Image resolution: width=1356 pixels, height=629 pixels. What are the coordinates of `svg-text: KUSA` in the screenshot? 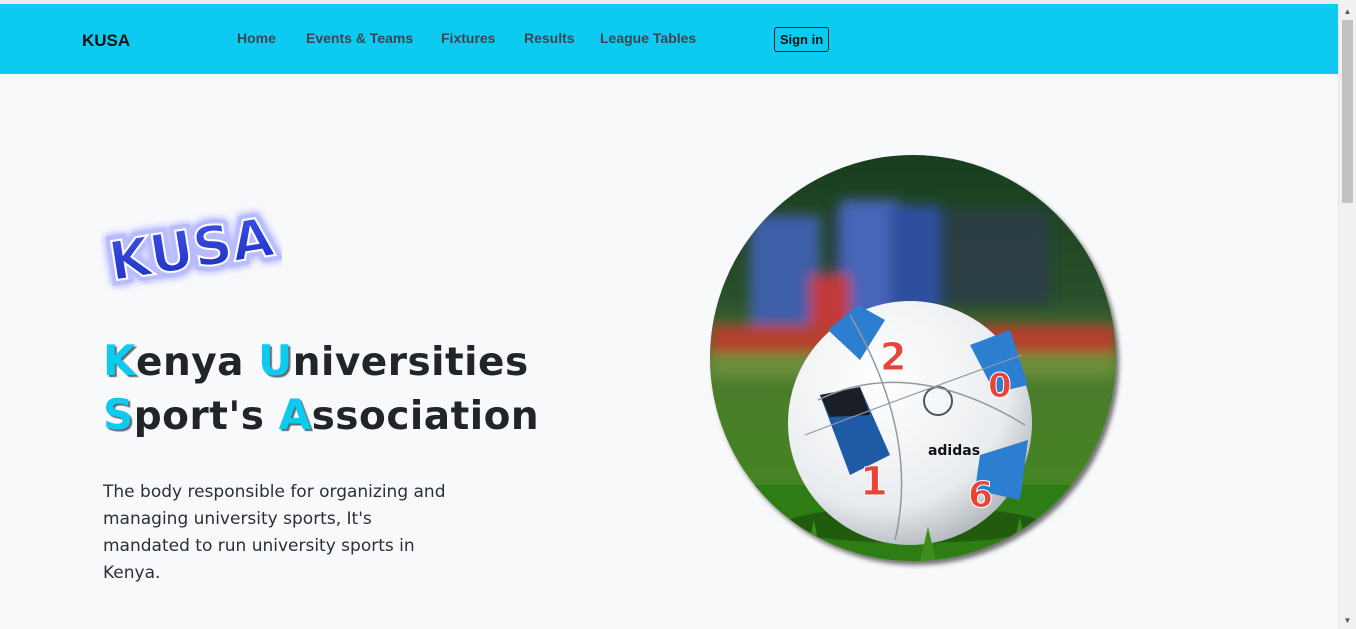 It's located at (191, 249).